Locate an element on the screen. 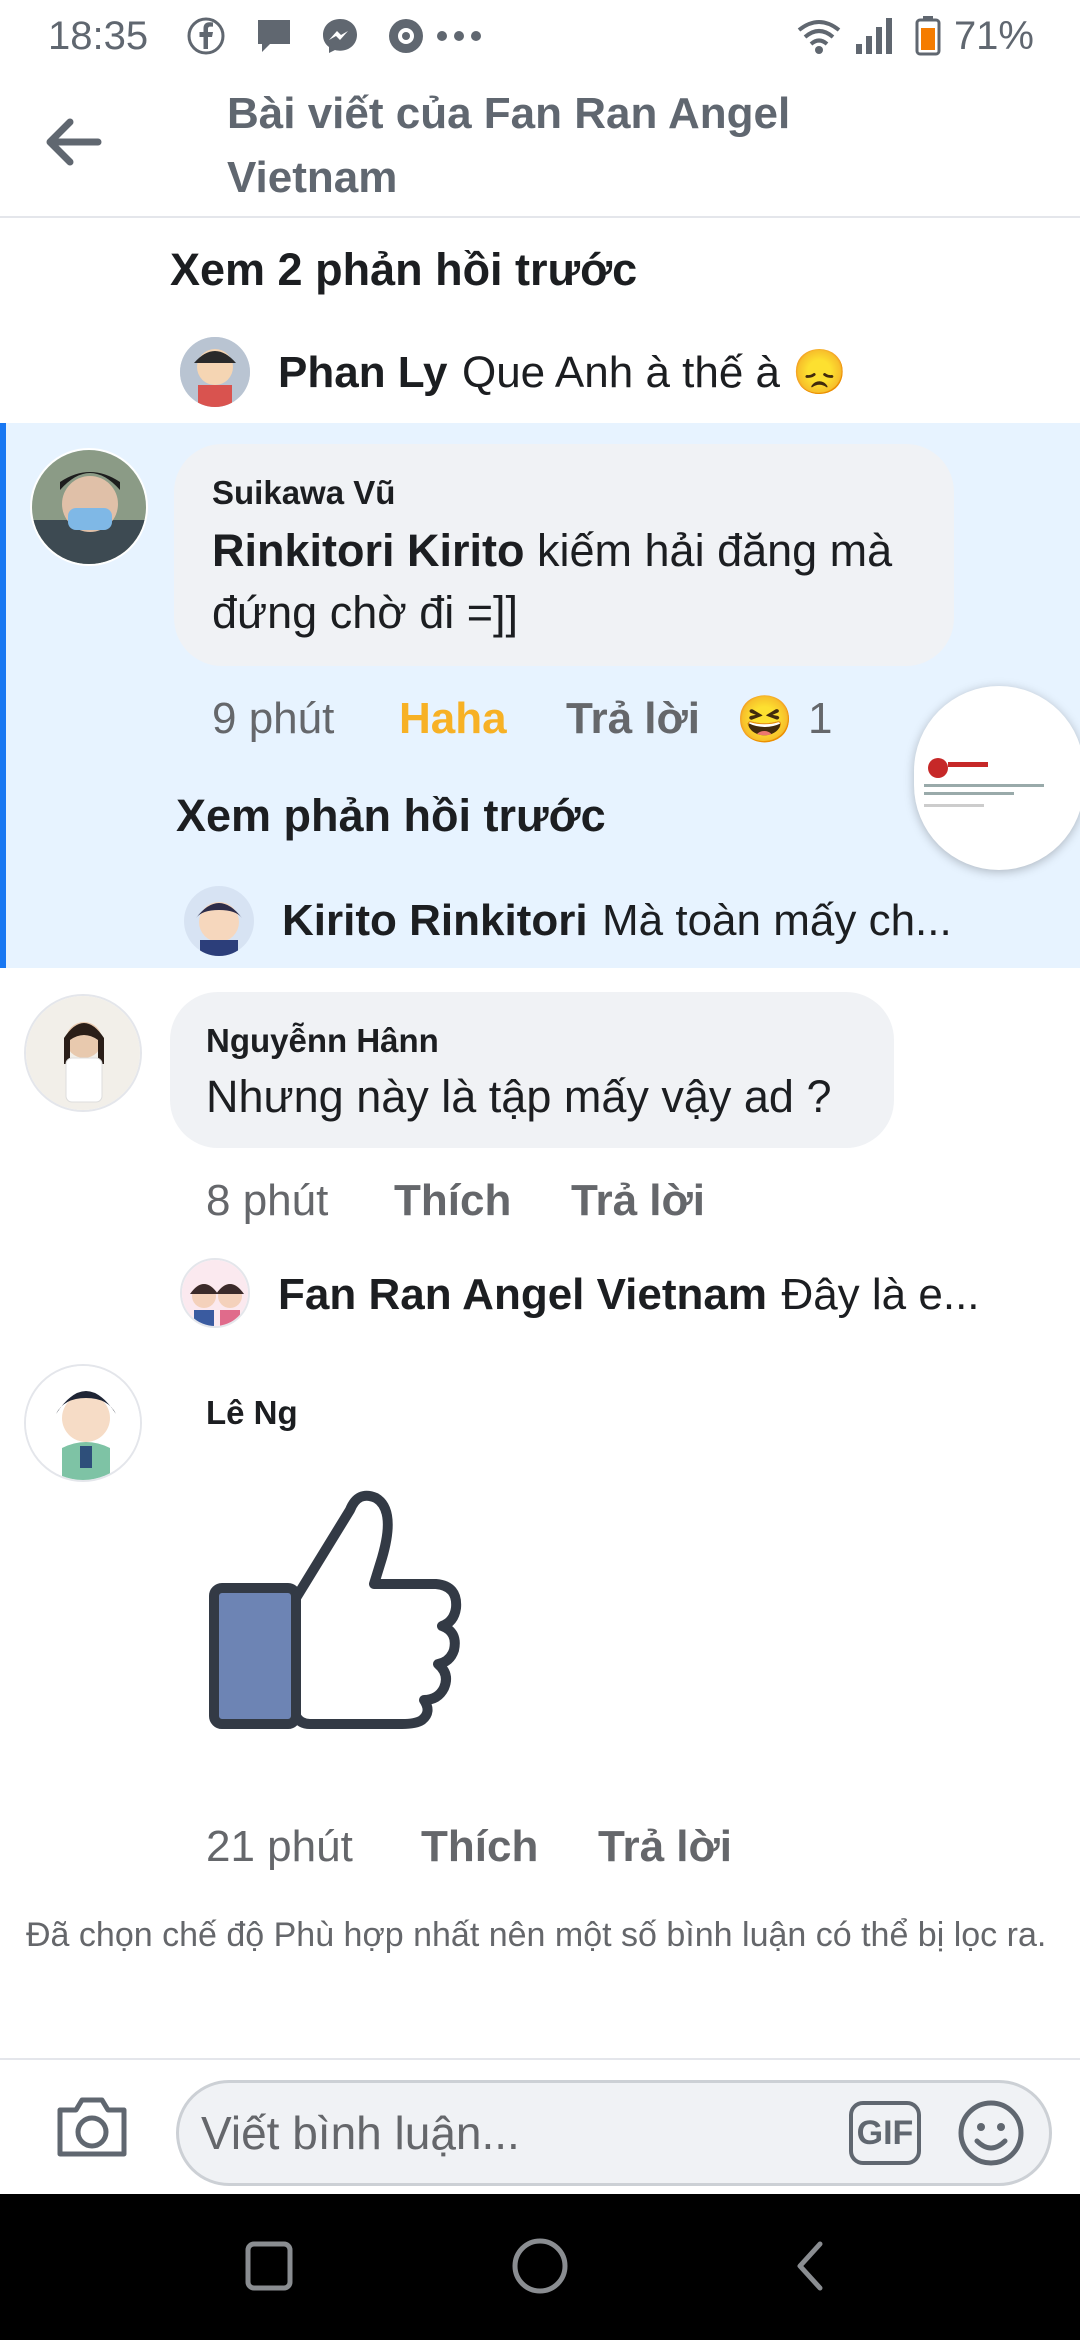 This screenshot has height=2340, width=1080. reply-author: Phan Ly is located at coordinates (363, 372).